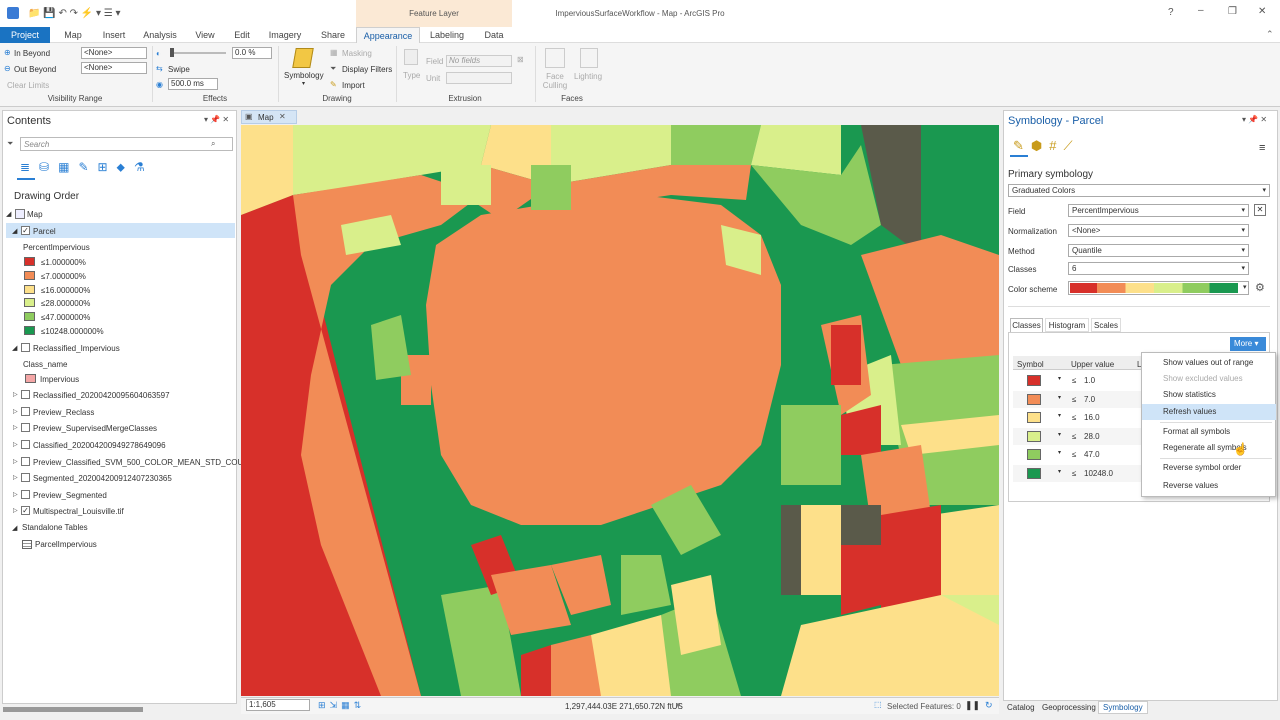  I want to click on help-icon: ?, so click(1171, 12).